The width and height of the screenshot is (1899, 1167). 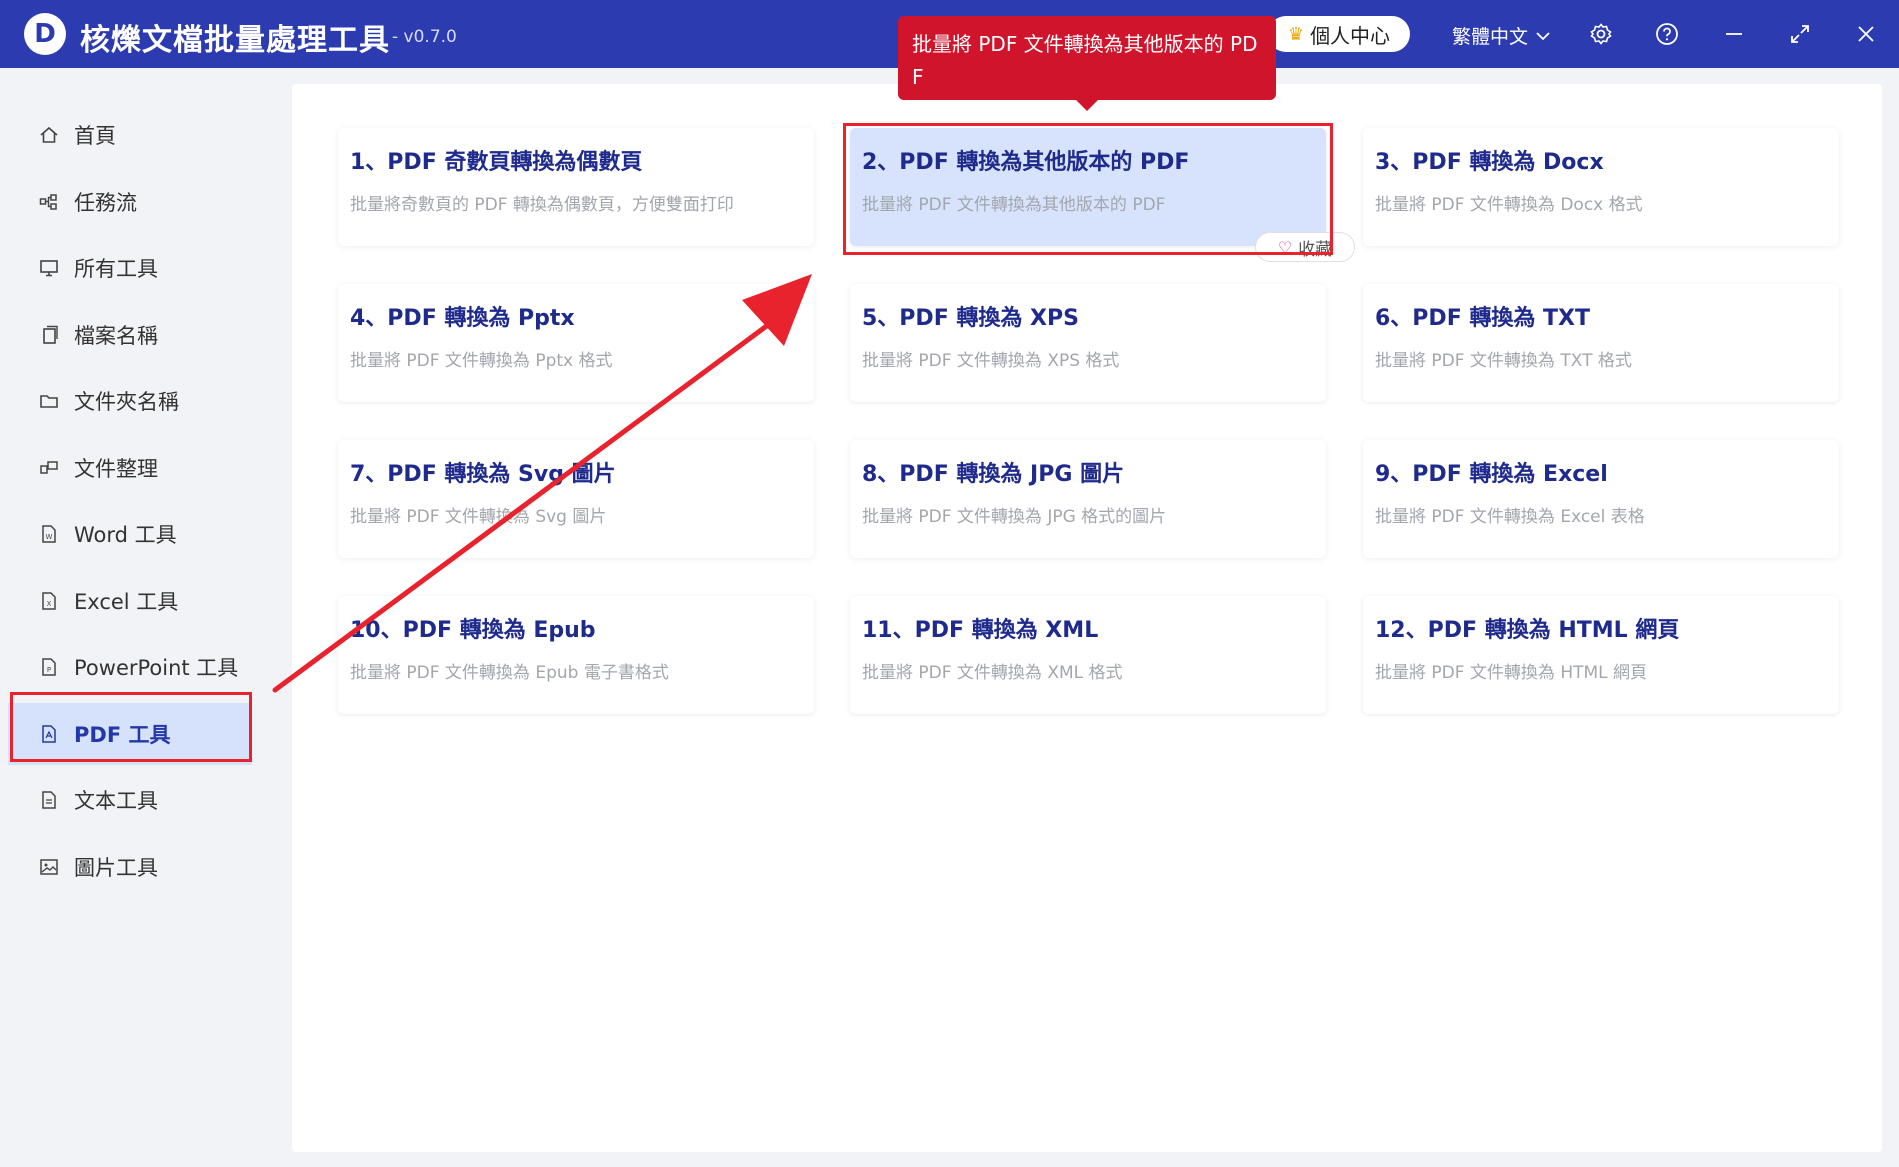 What do you see at coordinates (1350, 35) in the screenshot?
I see `user-center-label: 個人中心` at bounding box center [1350, 35].